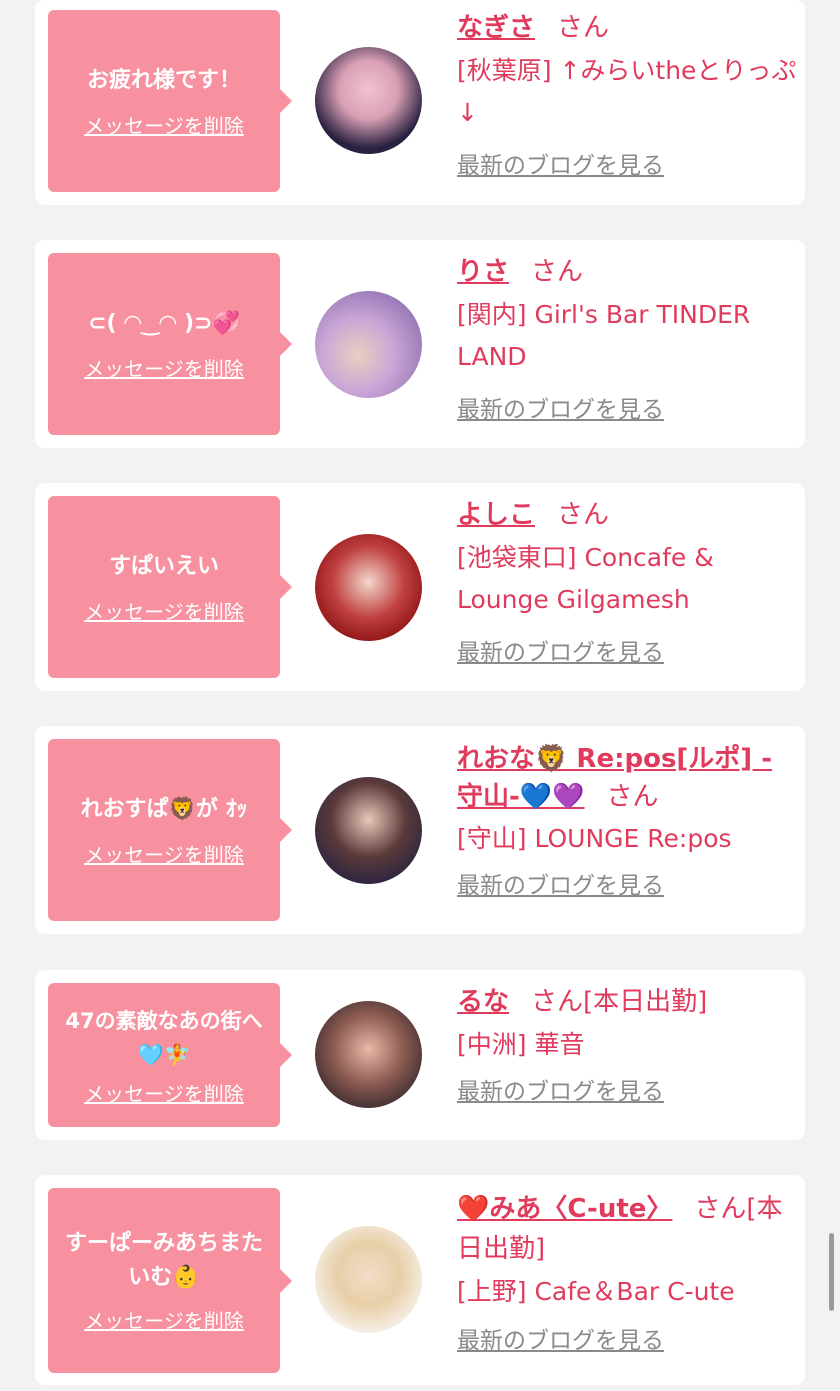  I want to click on message-text: すぱいえい, so click(163, 566).